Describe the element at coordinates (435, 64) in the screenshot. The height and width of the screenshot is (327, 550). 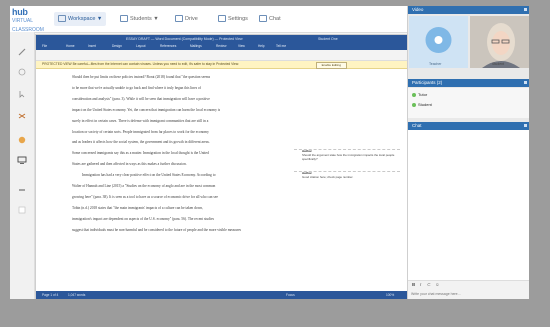
I see `video-name-teacher: Teacher` at that location.